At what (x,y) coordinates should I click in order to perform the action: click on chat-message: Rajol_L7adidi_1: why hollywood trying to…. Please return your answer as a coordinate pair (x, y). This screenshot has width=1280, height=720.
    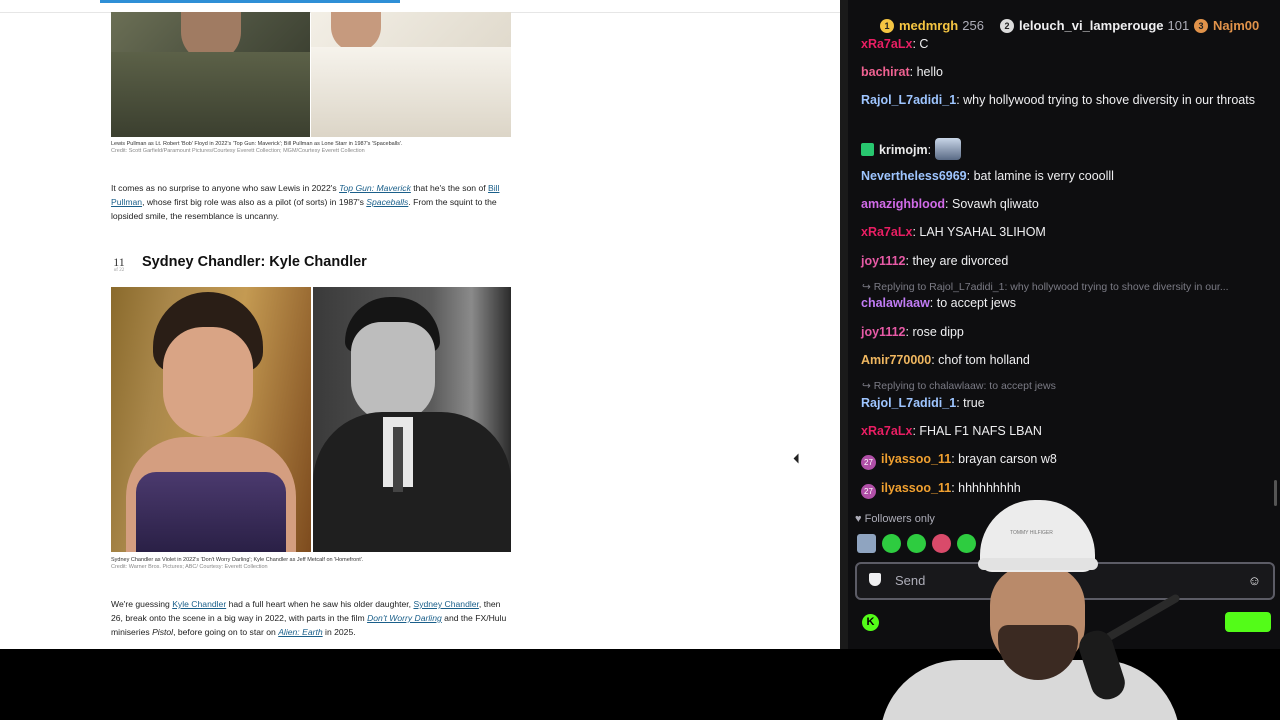
    Looking at the image, I should click on (1058, 100).